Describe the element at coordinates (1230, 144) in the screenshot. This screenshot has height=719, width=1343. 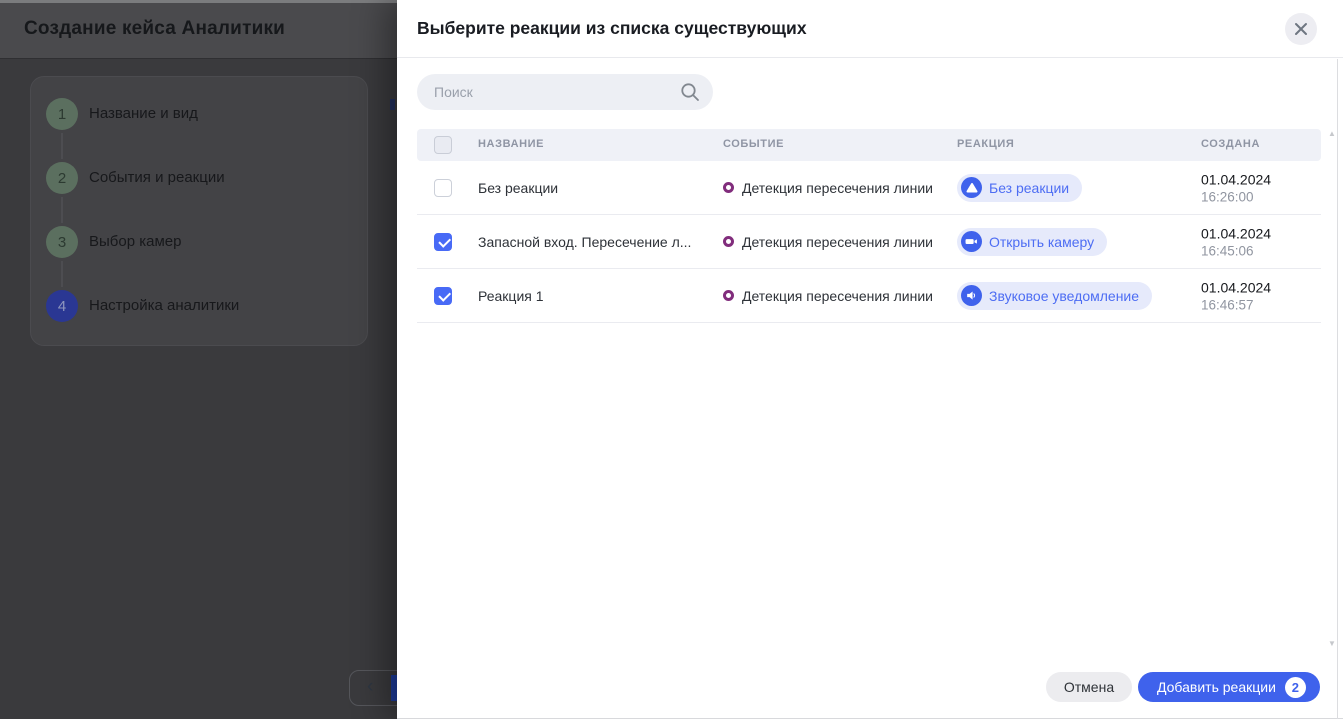
I see `column-header-created: СОЗДАНА` at that location.